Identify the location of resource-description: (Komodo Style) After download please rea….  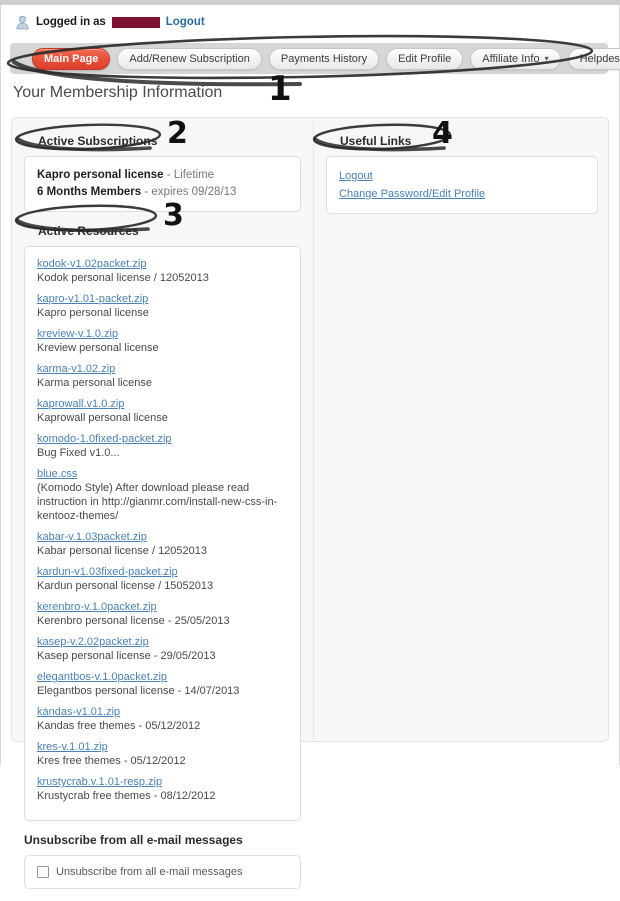
(157, 502).